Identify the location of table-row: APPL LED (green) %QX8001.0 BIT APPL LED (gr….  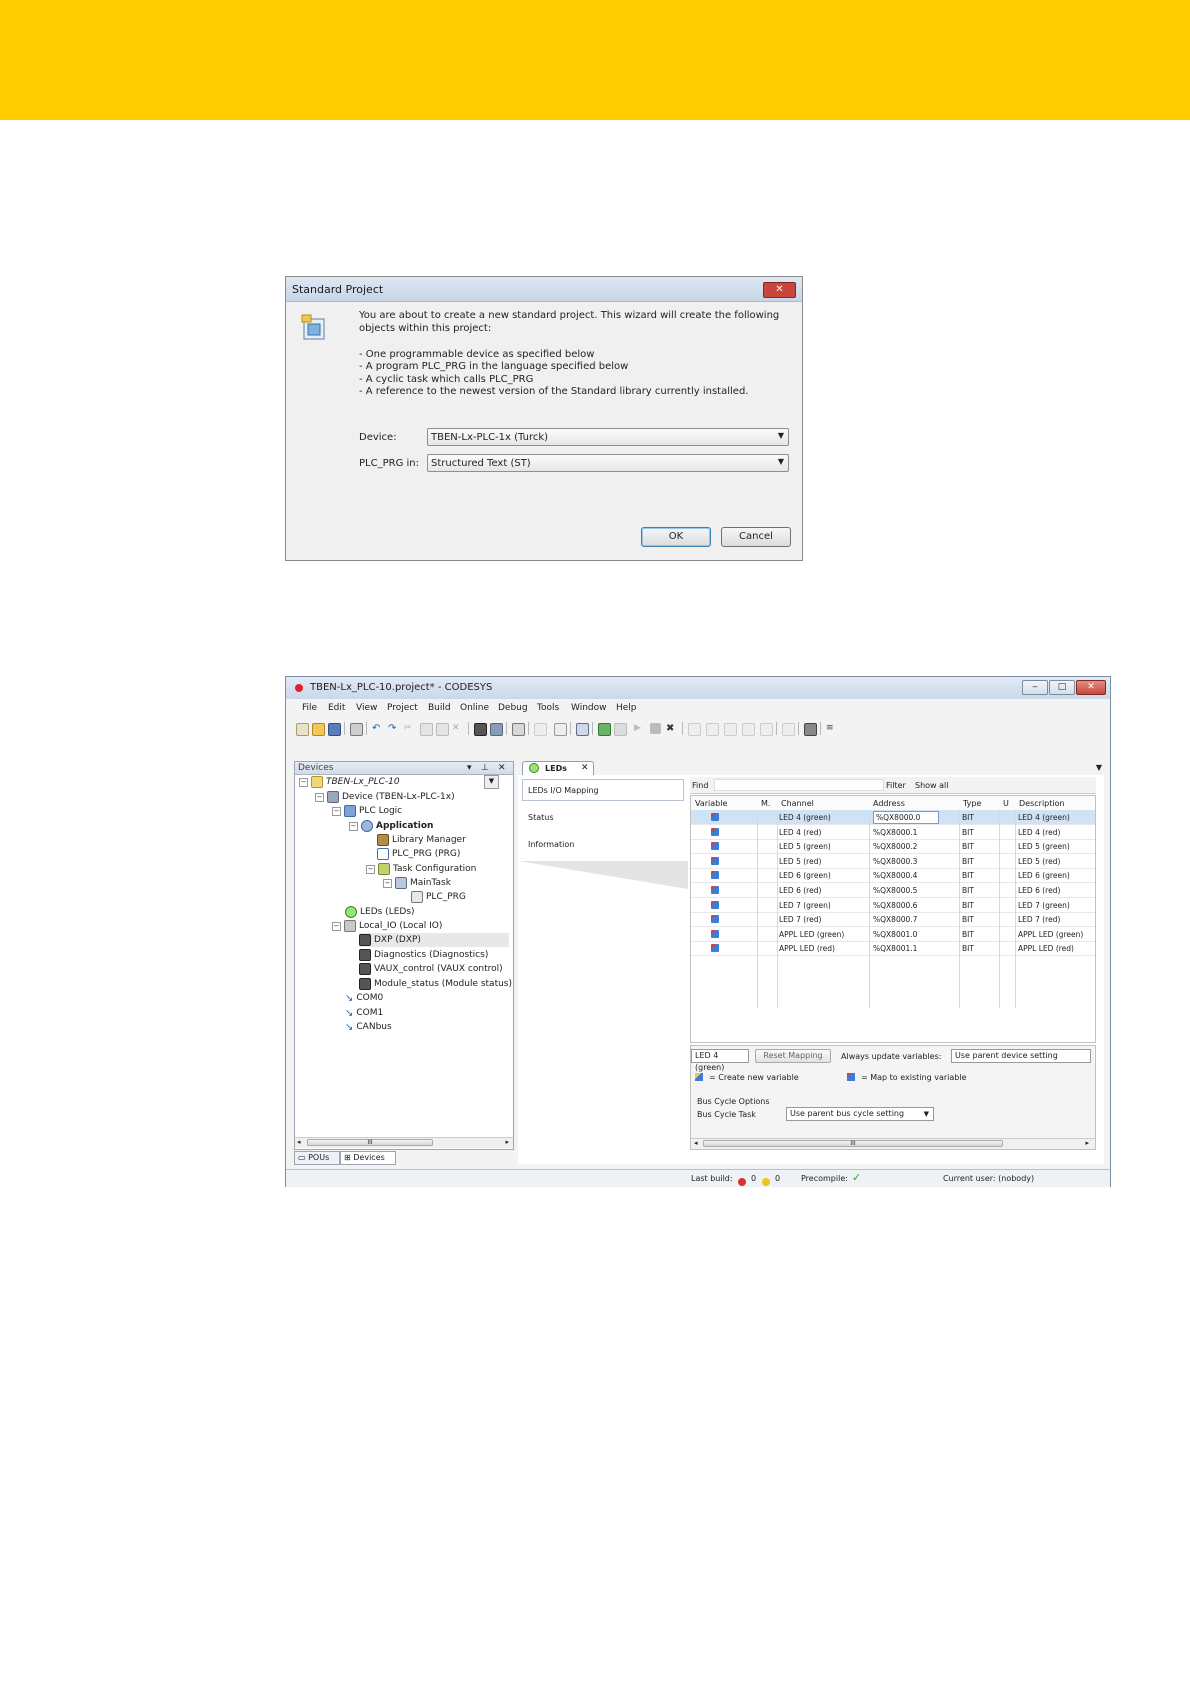
(893, 934).